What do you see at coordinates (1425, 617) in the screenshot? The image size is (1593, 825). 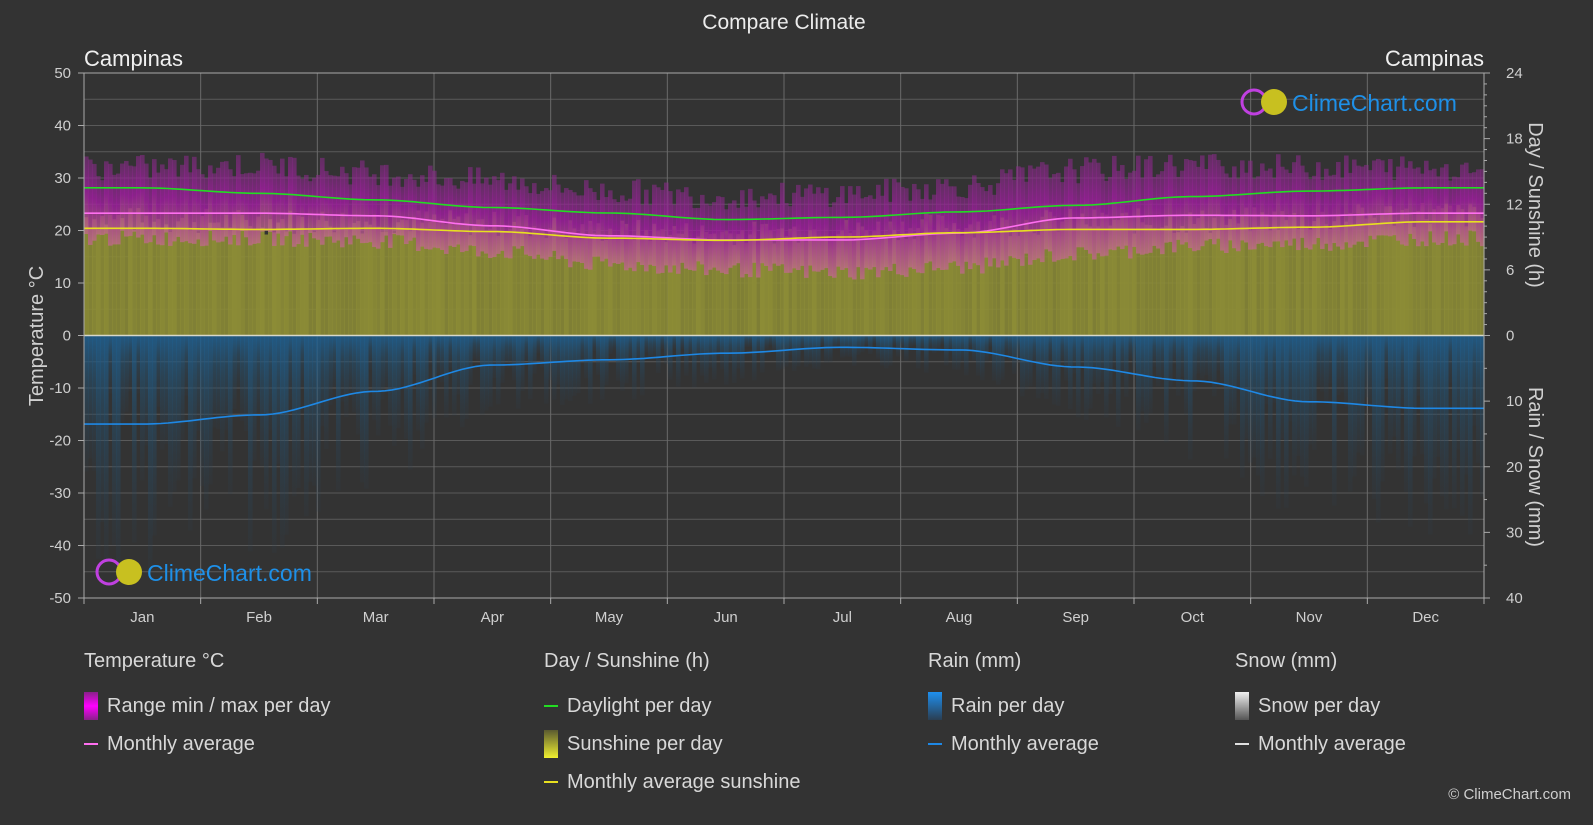 I see `month-label: Dec` at bounding box center [1425, 617].